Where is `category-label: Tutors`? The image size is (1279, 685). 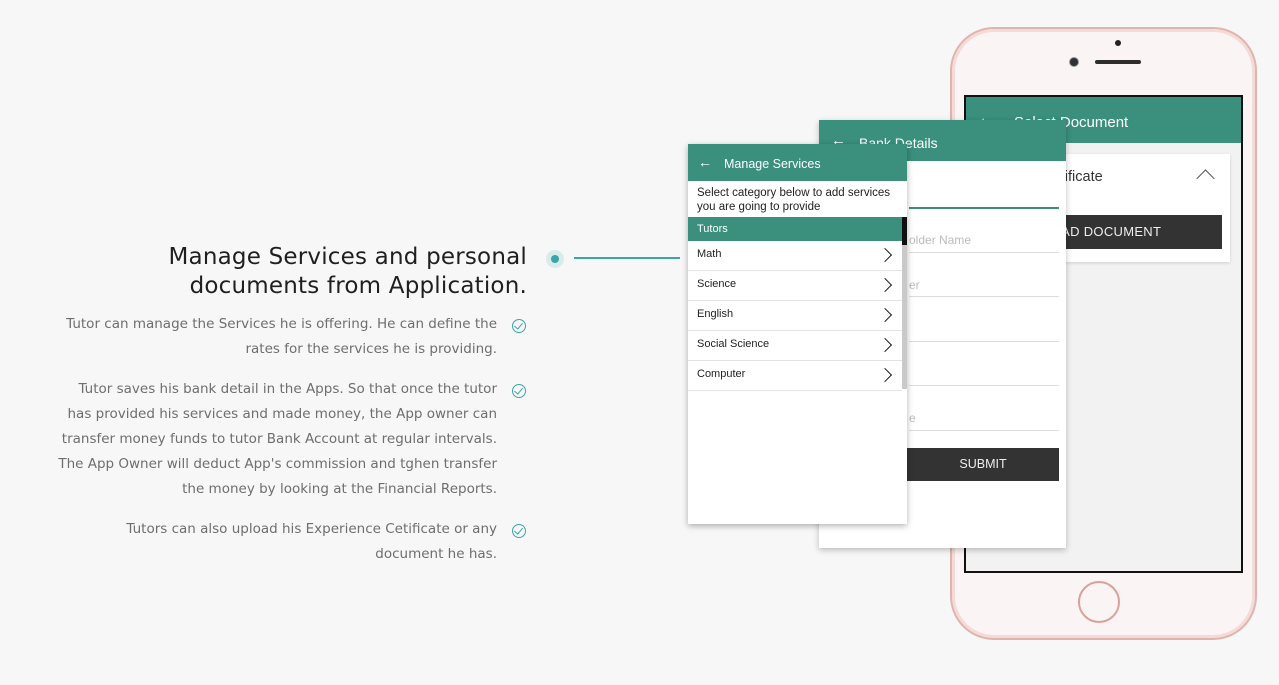 category-label: Tutors is located at coordinates (712, 229).